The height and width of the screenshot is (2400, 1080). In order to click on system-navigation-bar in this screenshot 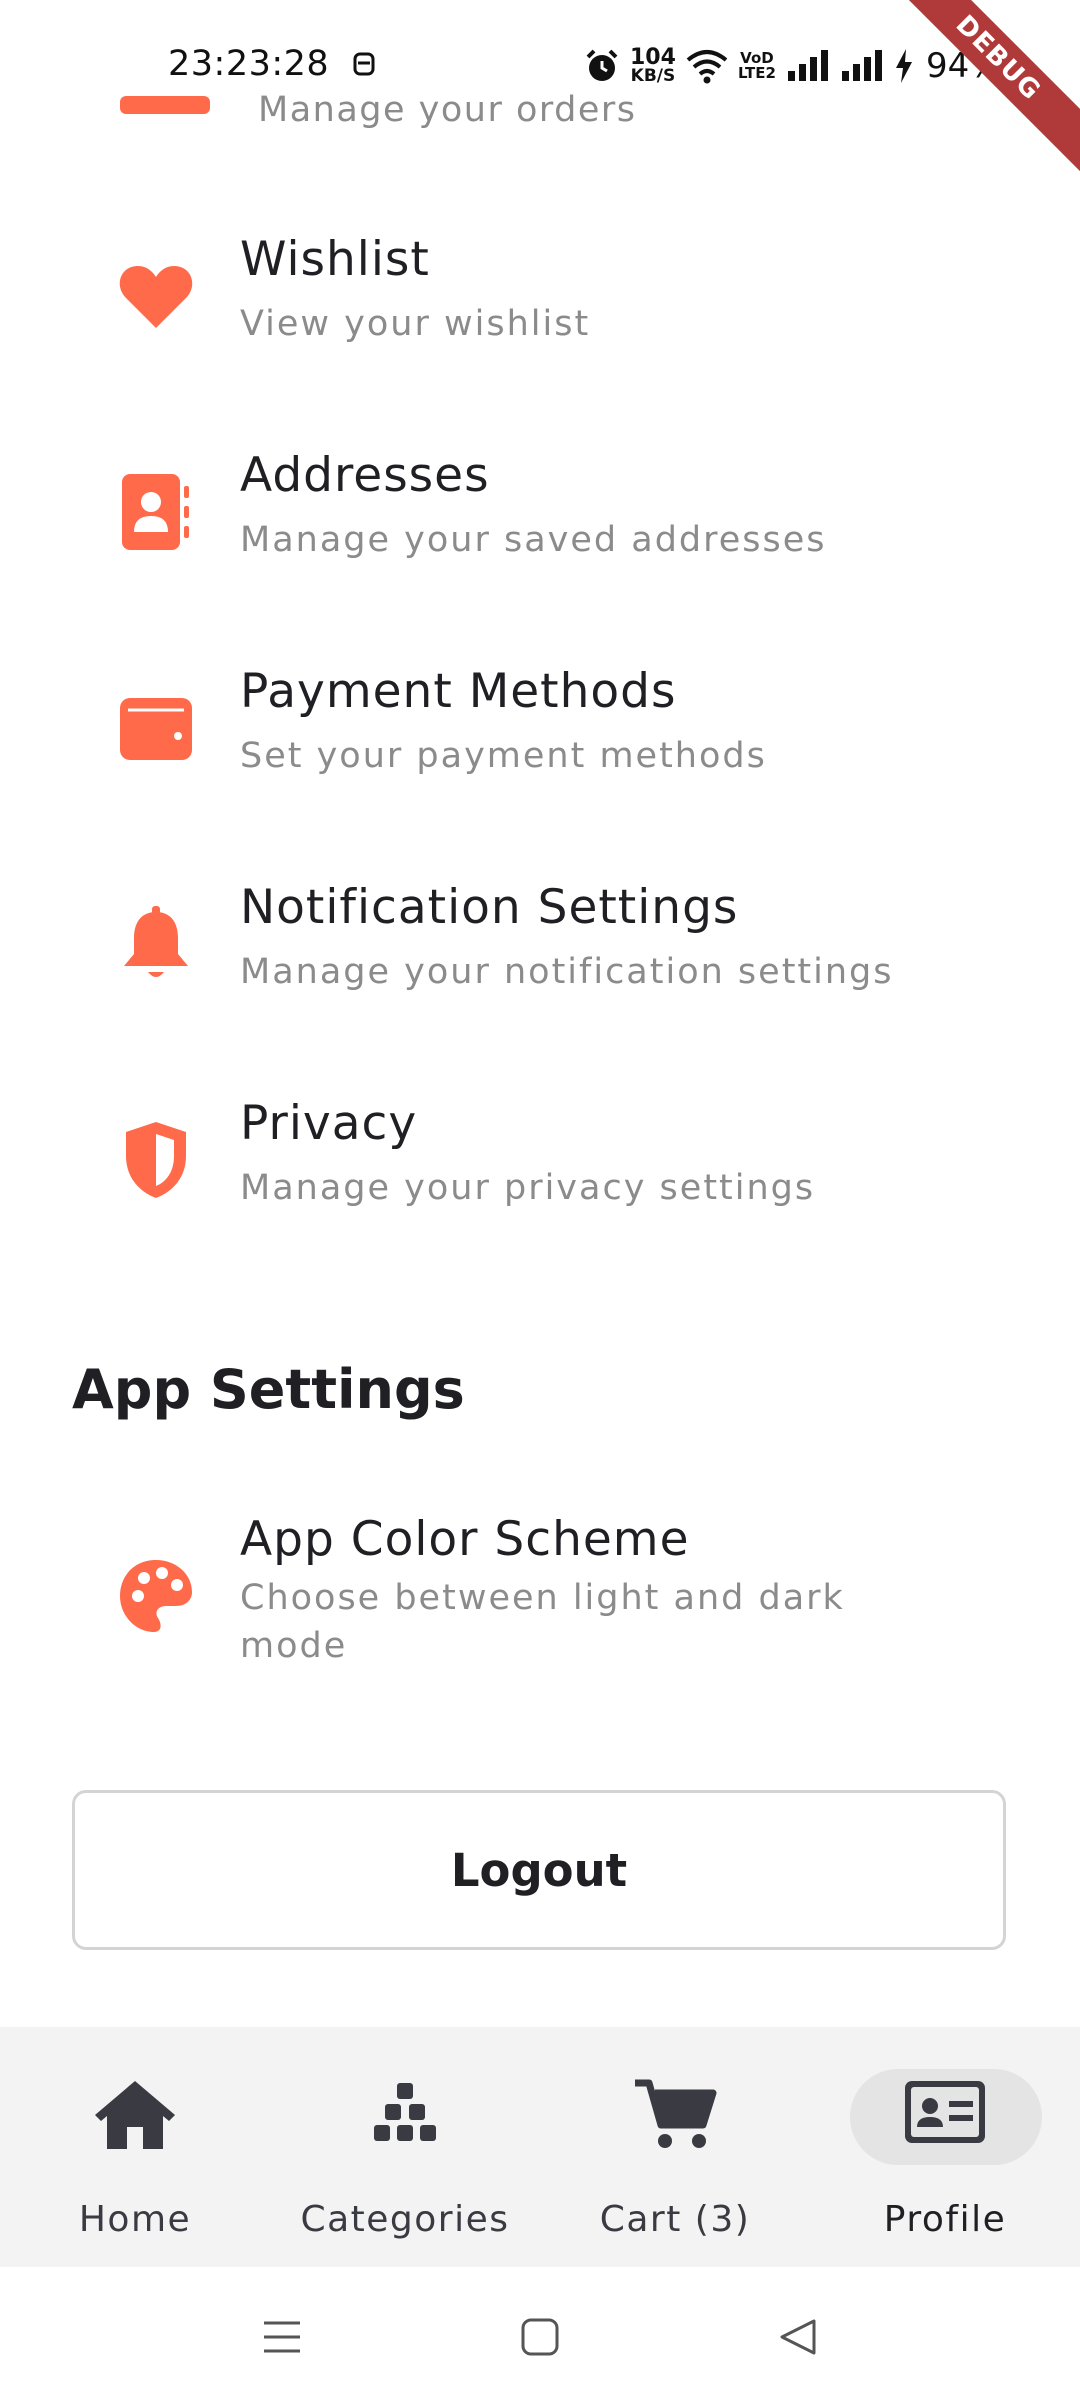, I will do `click(540, 2333)`.